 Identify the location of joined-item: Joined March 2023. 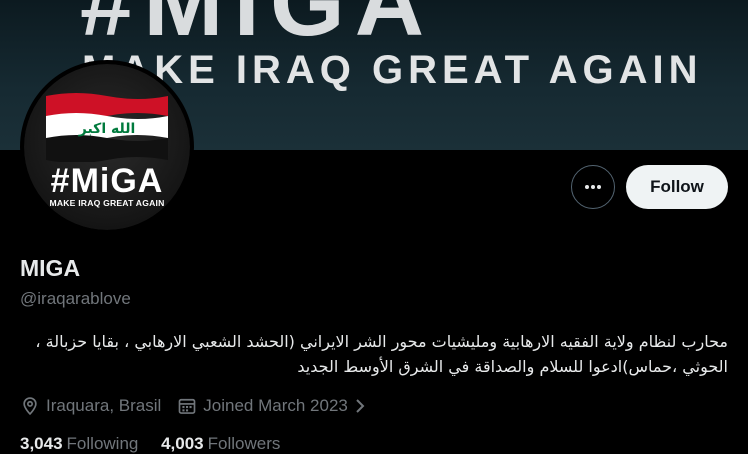
(275, 406).